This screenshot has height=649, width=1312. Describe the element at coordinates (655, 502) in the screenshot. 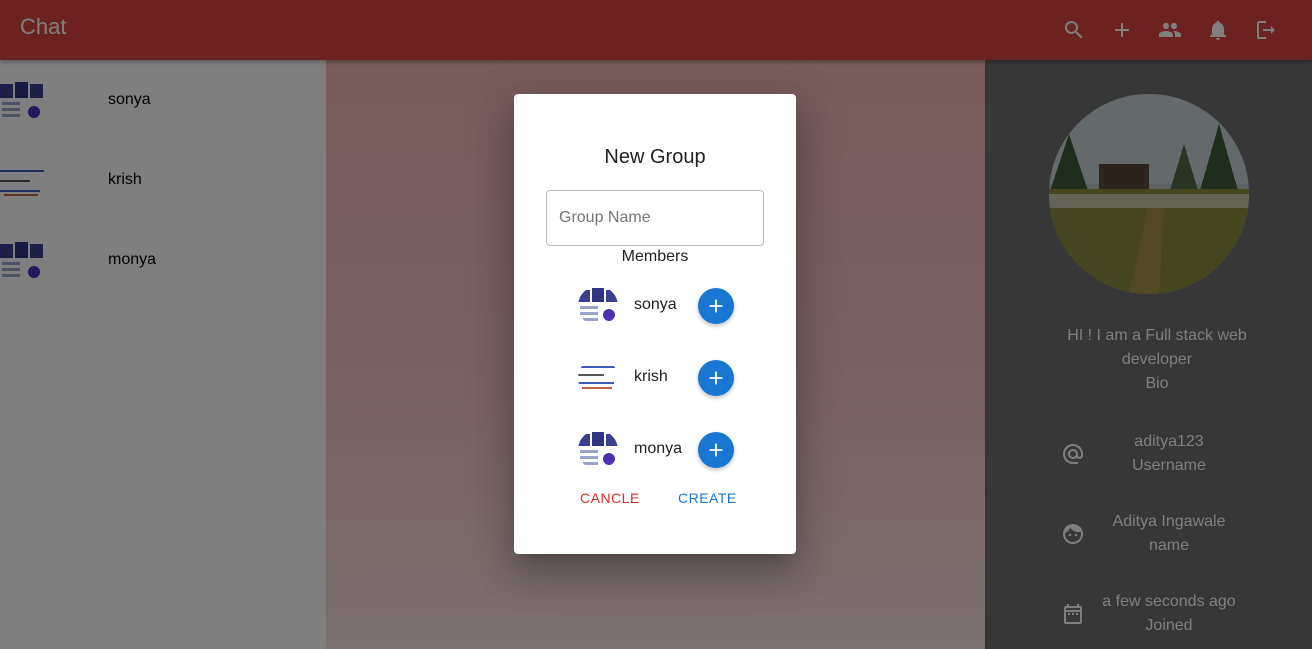

I see `dialog-actions: CANCLE CREATE` at that location.